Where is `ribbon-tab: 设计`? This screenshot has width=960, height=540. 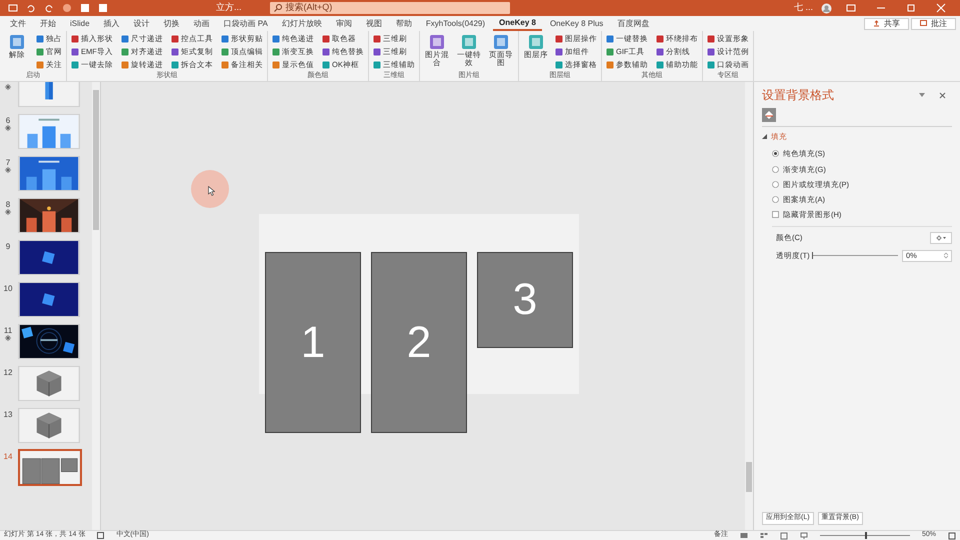 ribbon-tab: 设计 is located at coordinates (142, 23).